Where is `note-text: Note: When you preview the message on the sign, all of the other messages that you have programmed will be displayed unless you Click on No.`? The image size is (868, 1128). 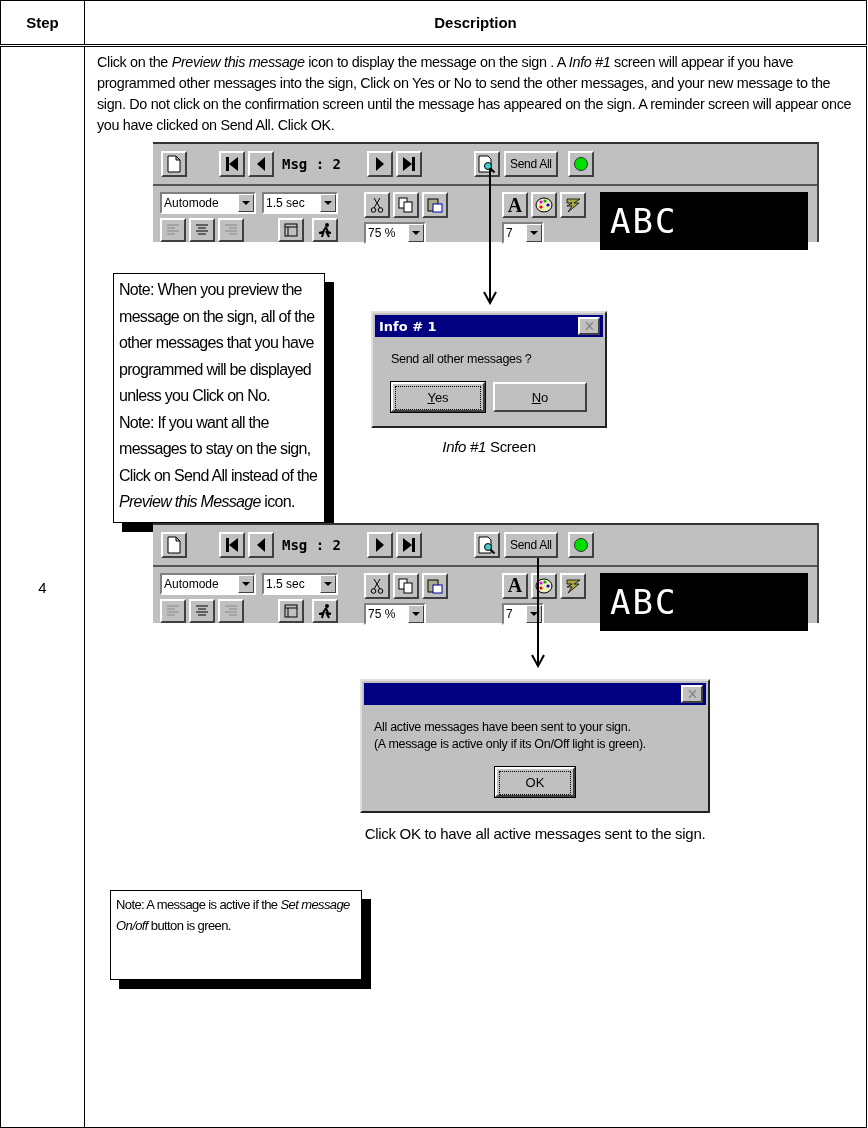 note-text: Note: When you preview the message on the sign, all of the other messages that you have programmed will be displayed unless you Click on No. is located at coordinates (217, 343).